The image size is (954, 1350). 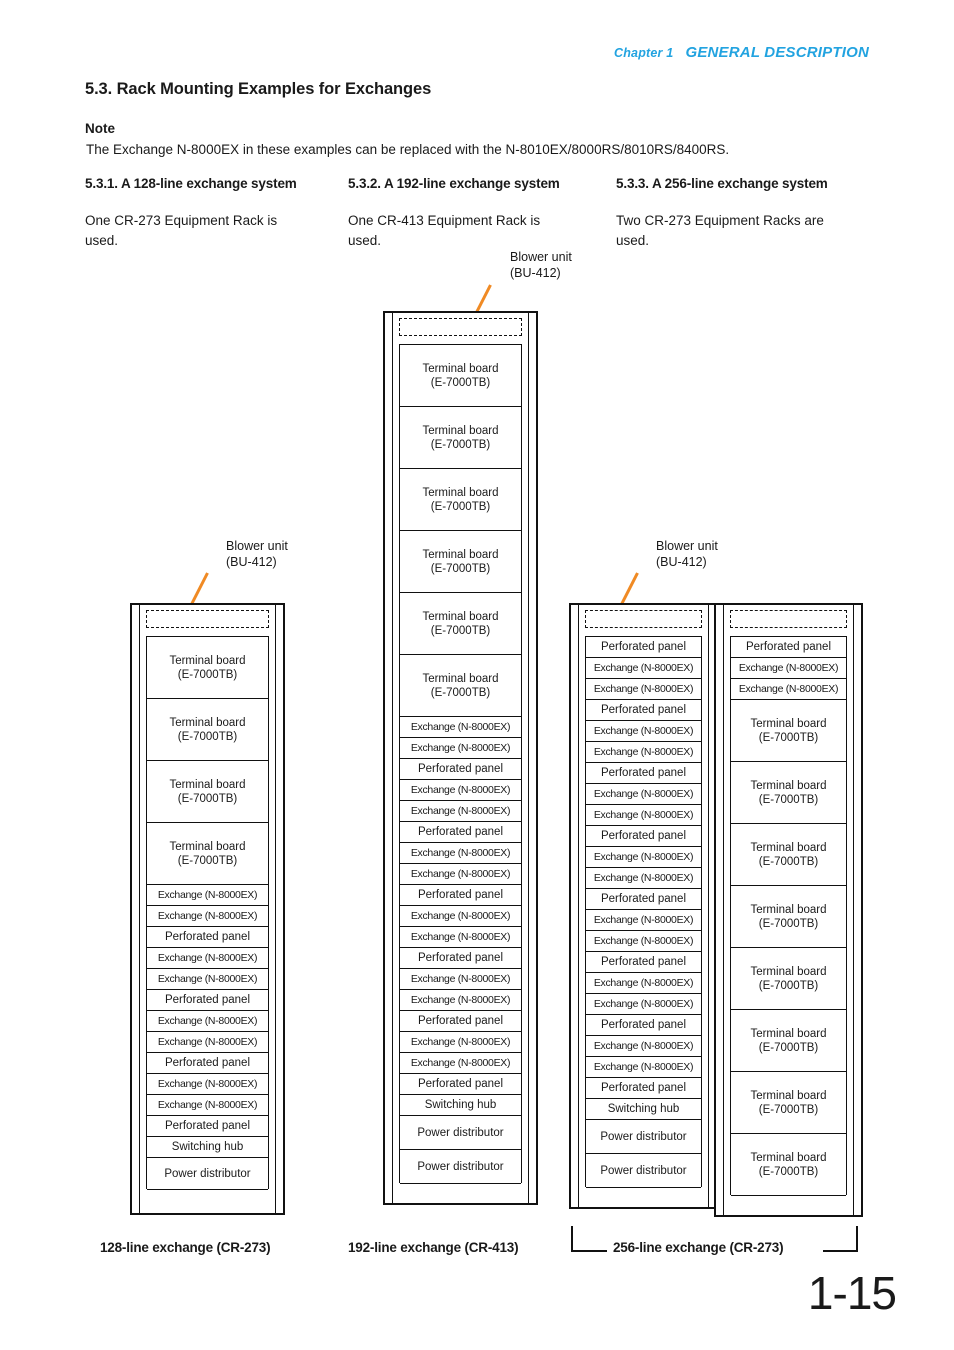 I want to click on blower-callout-128-line1: Blower unit, so click(x=257, y=546).